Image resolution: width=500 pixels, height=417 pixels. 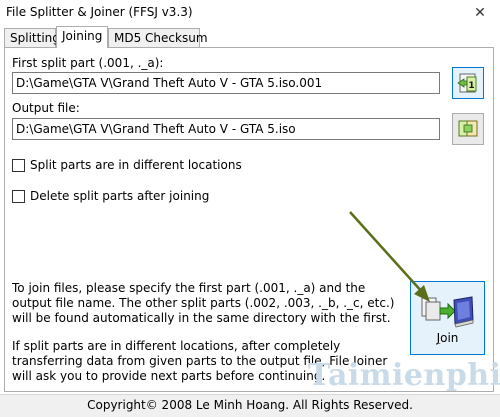 I want to click on browse-output-button, so click(x=468, y=129).